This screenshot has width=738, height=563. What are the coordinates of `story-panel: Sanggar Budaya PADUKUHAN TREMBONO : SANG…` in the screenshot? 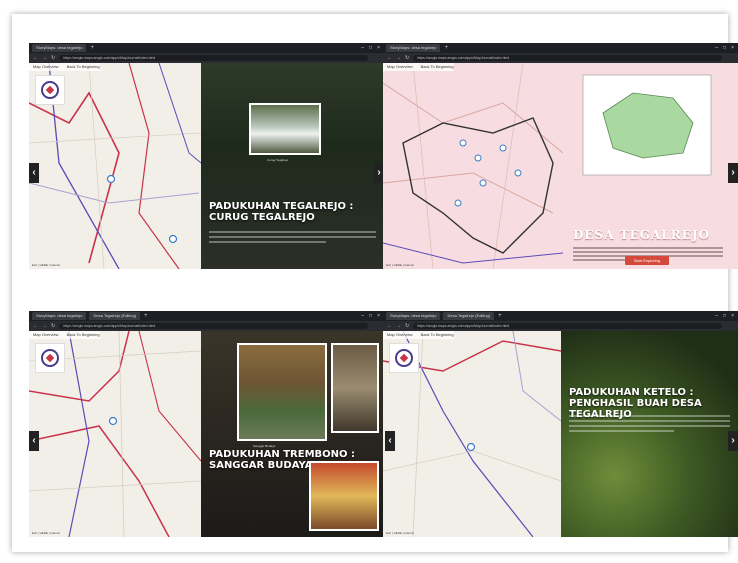 It's located at (292, 434).